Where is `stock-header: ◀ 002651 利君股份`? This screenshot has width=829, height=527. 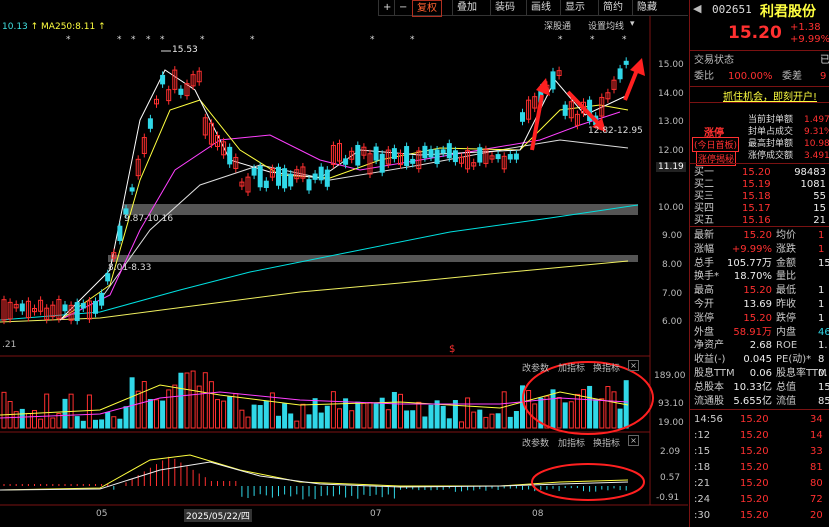
stock-header: ◀ 002651 利君股份 is located at coordinates (759, 10).